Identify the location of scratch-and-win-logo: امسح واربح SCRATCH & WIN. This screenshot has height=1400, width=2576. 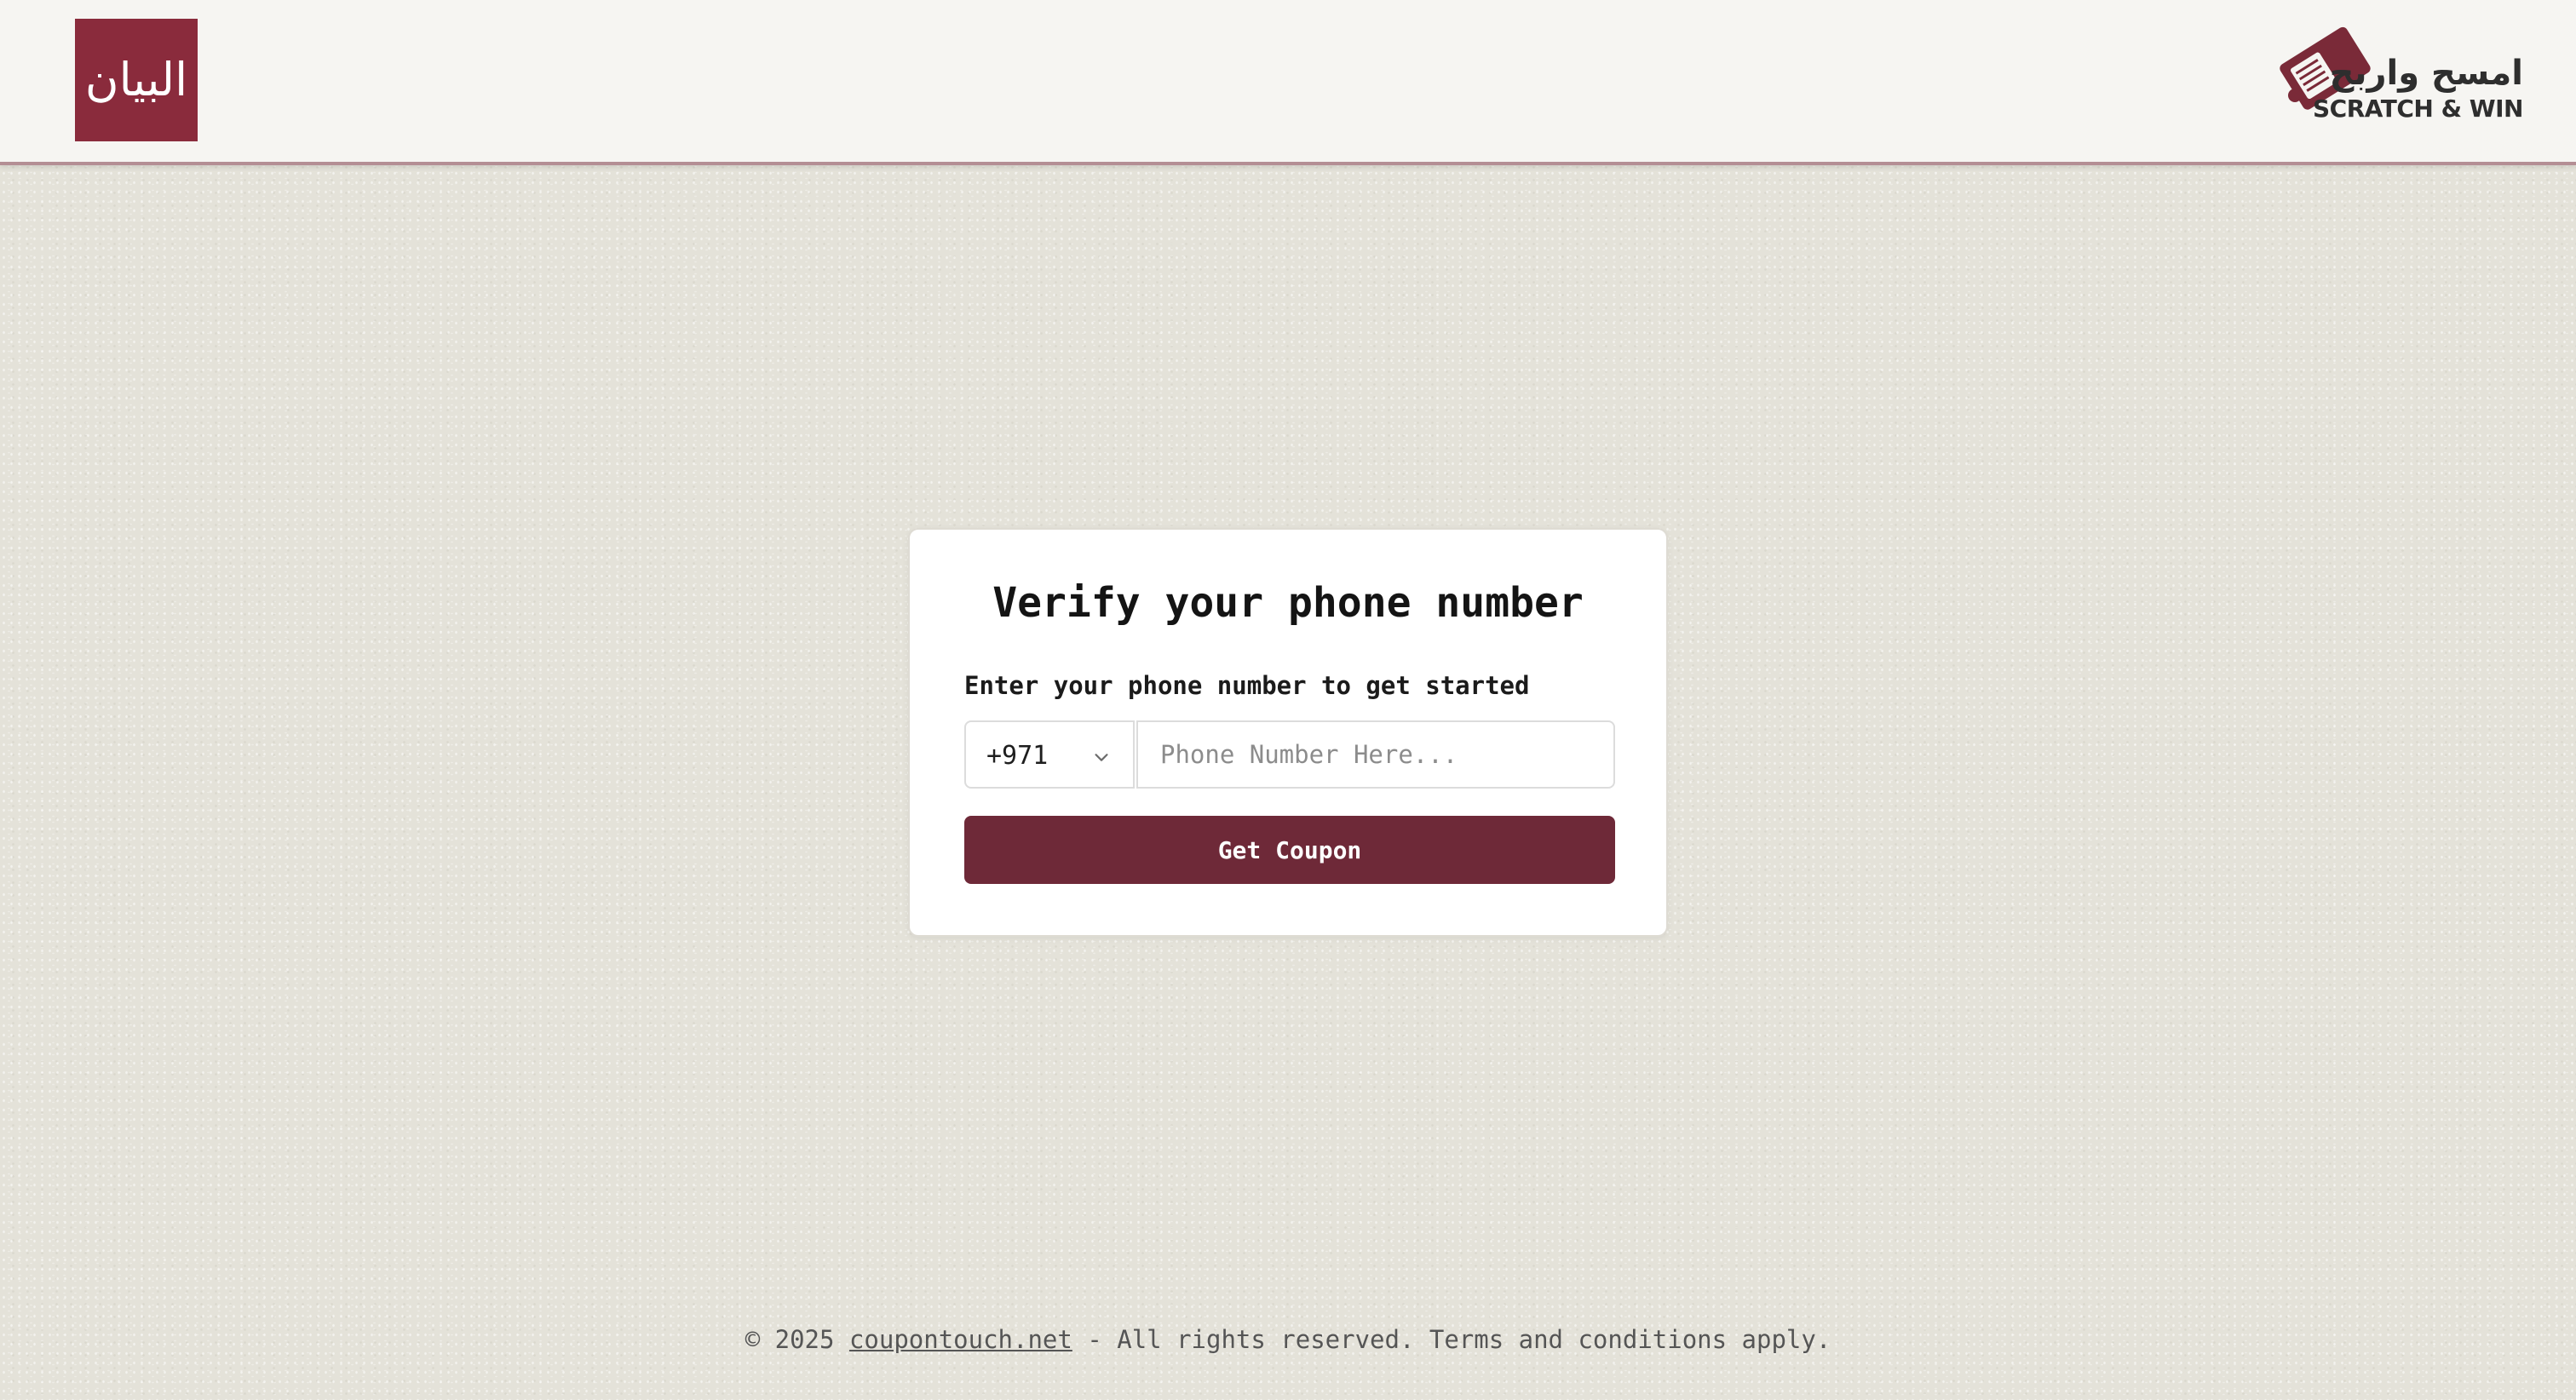
(2401, 69).